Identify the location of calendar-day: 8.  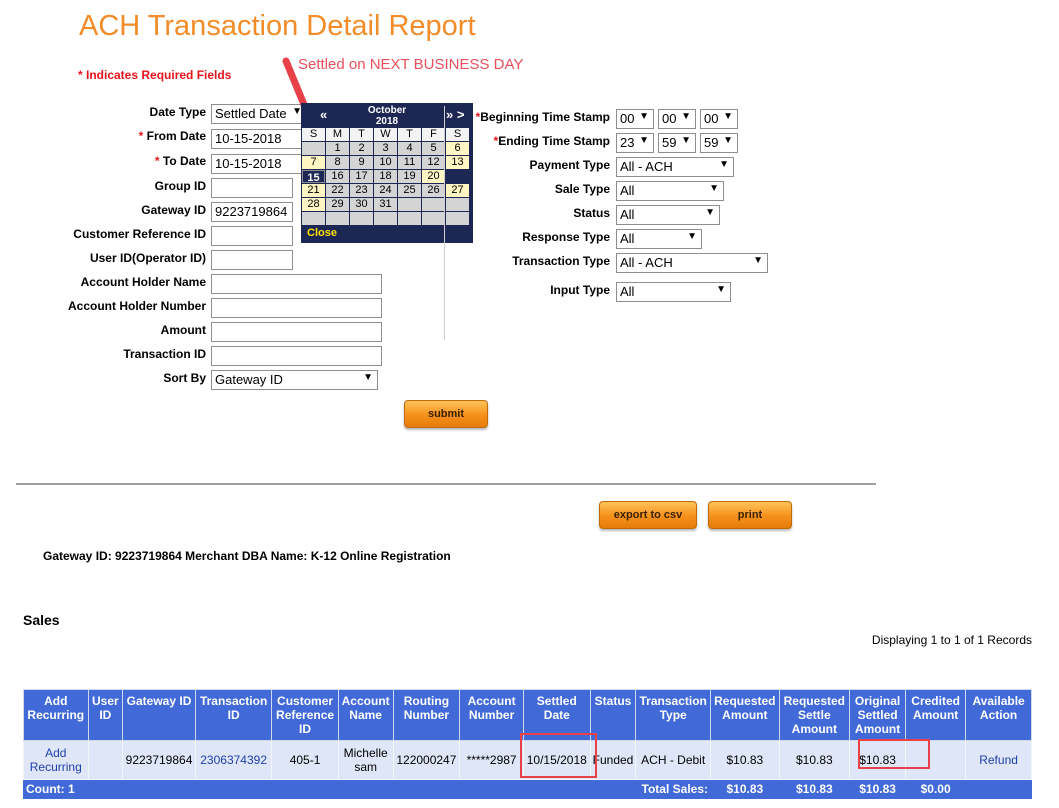
(337, 162).